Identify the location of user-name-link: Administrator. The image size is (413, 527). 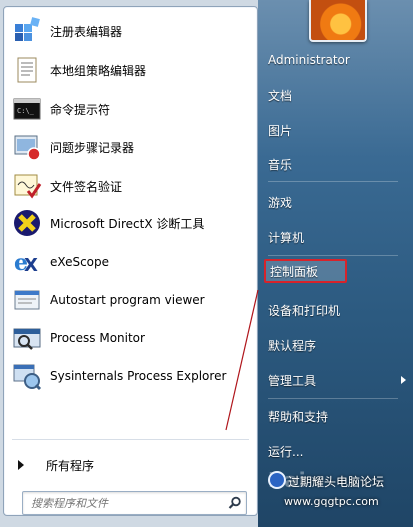
(338, 60).